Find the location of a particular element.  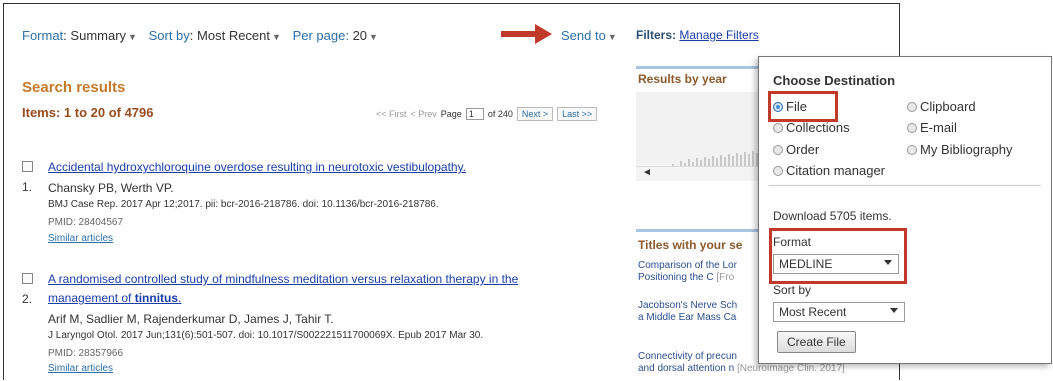

result-authors: Chansky PB, Werth VP. is located at coordinates (111, 188).